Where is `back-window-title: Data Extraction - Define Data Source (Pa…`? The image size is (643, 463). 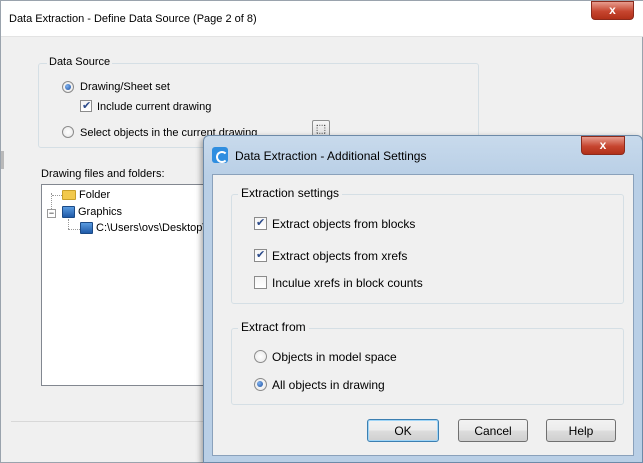
back-window-title: Data Extraction - Define Data Source (Pa… is located at coordinates (133, 19).